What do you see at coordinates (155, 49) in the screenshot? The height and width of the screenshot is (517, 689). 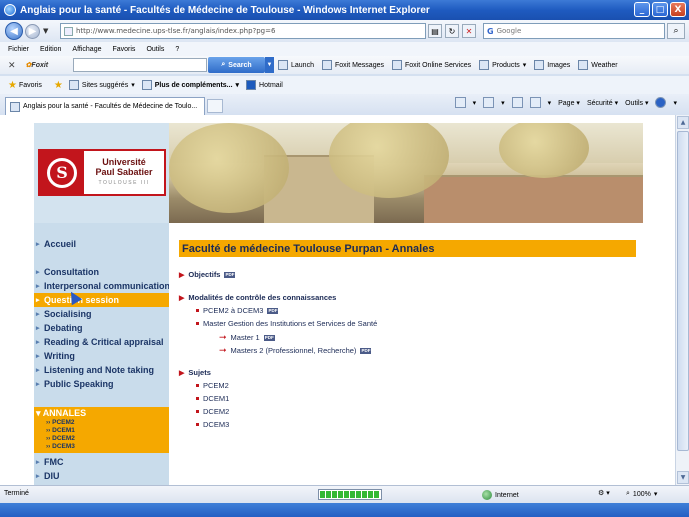 I see `menu-outils: Outils` at bounding box center [155, 49].